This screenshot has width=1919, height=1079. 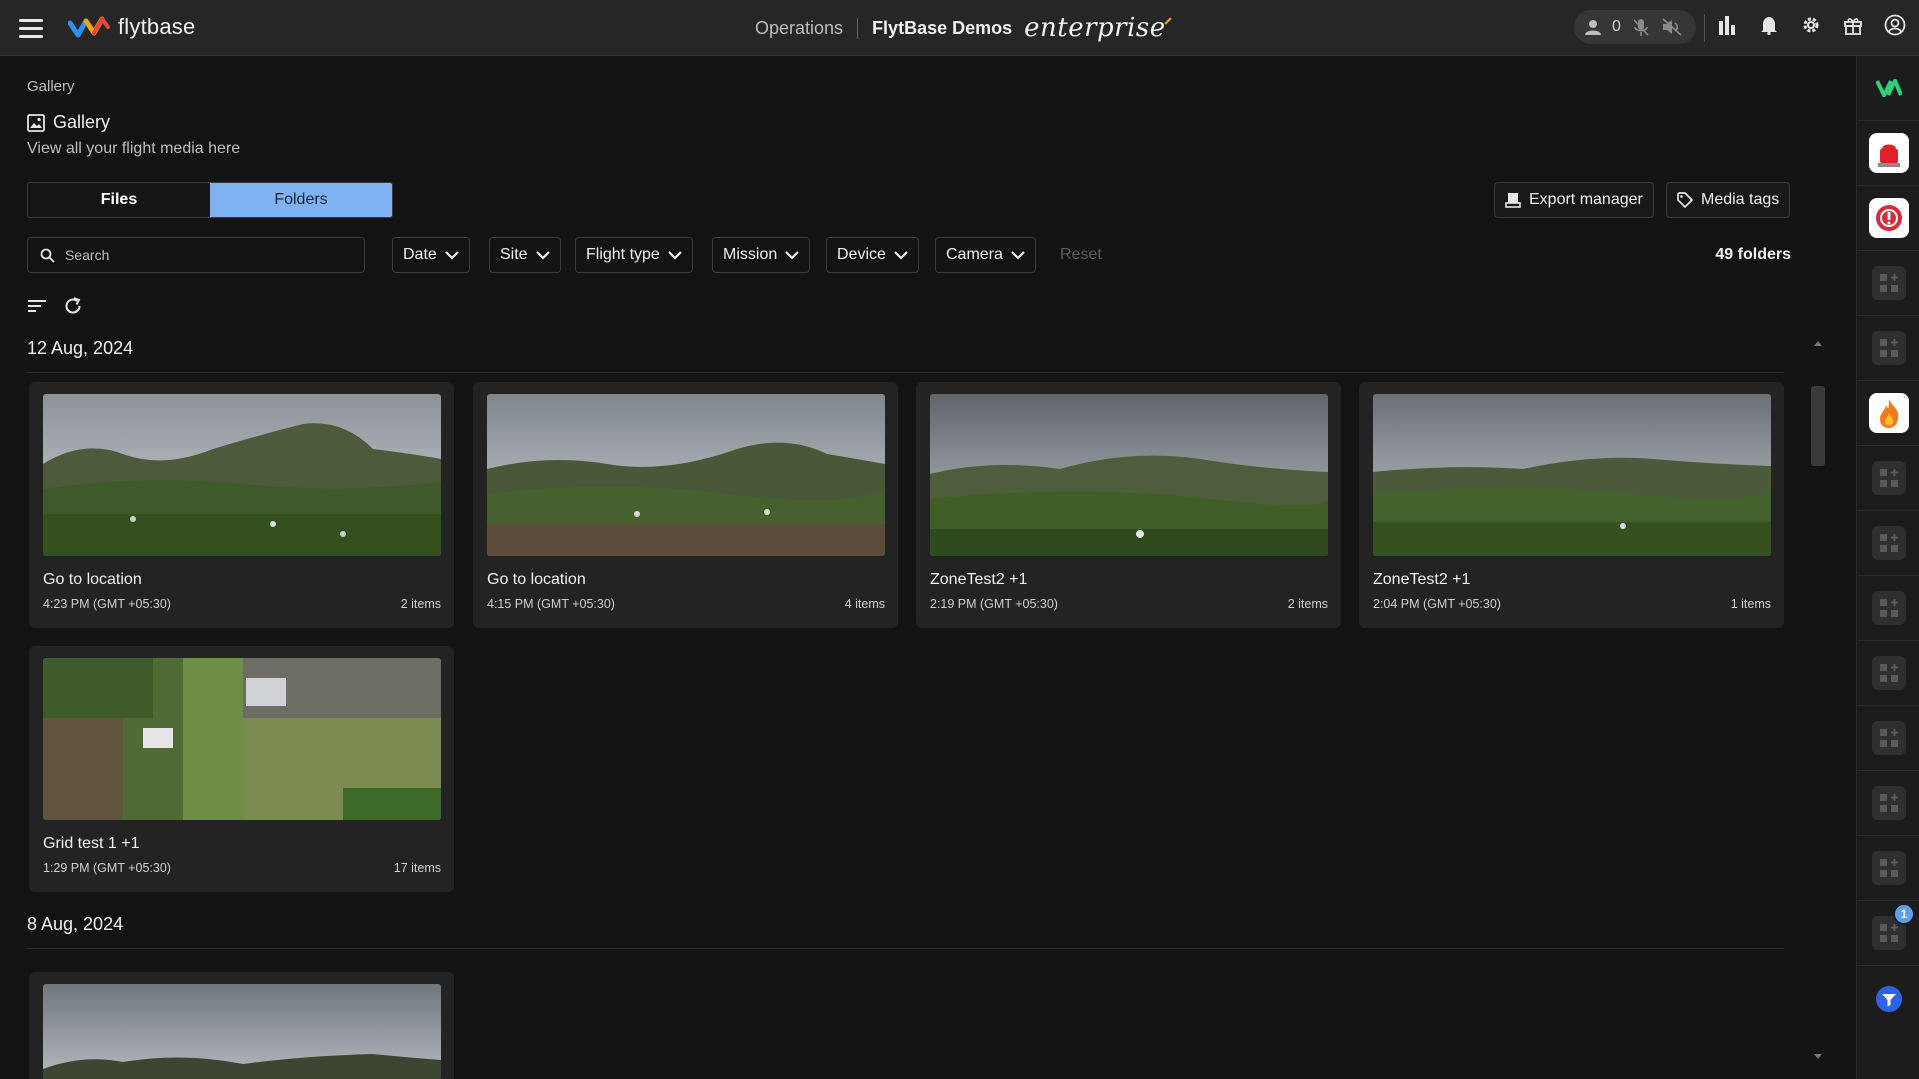 I want to click on logo-text: flytbase, so click(x=157, y=26).